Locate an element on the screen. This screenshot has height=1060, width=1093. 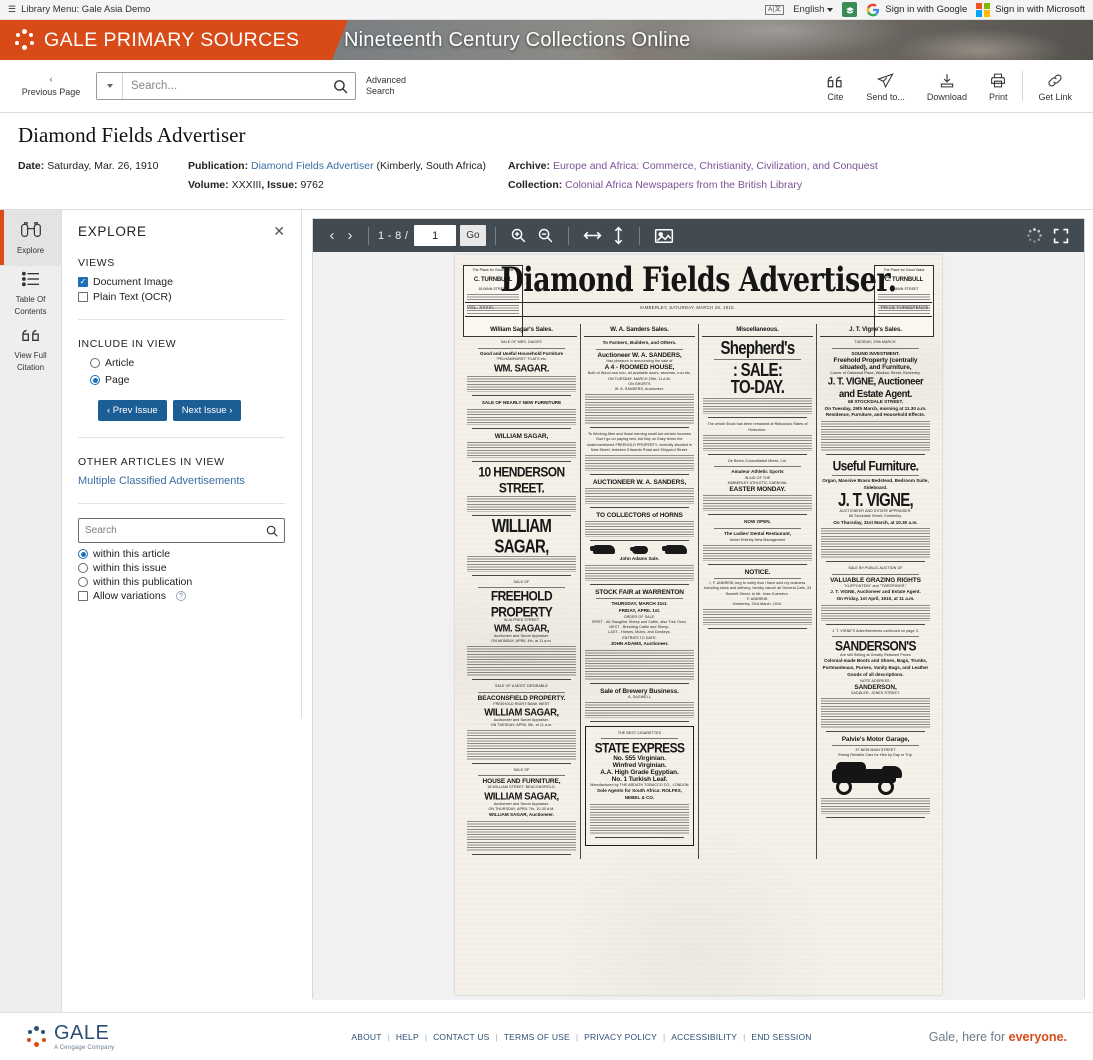
panel-search-button is located at coordinates (272, 531).